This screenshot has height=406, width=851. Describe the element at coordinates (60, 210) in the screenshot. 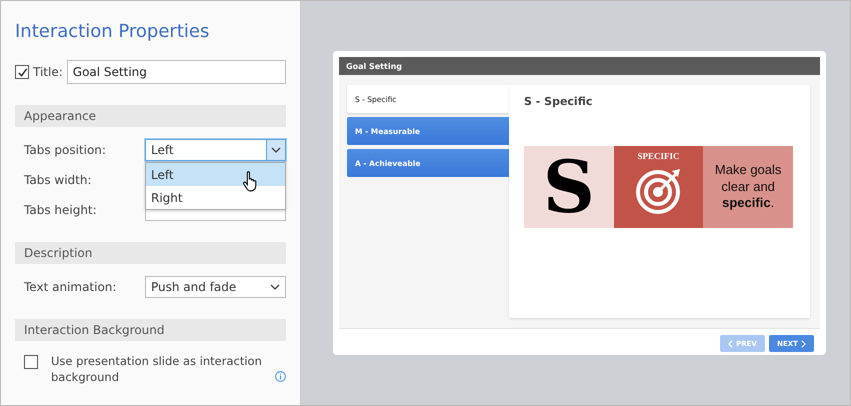

I see `field-label: Tabs height:` at that location.